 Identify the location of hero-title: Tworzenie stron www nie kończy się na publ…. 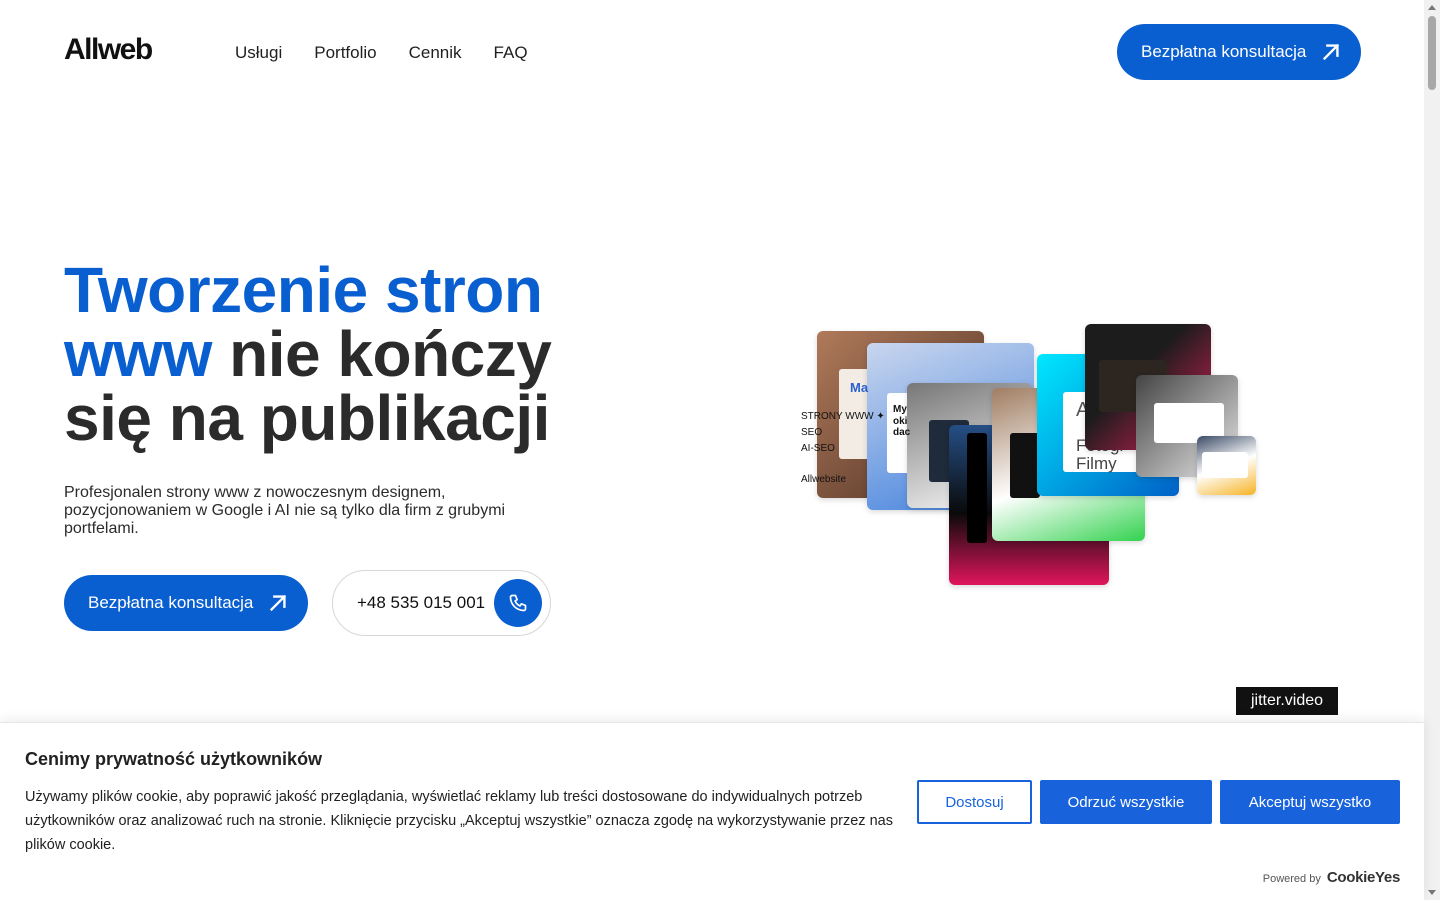
(344, 354).